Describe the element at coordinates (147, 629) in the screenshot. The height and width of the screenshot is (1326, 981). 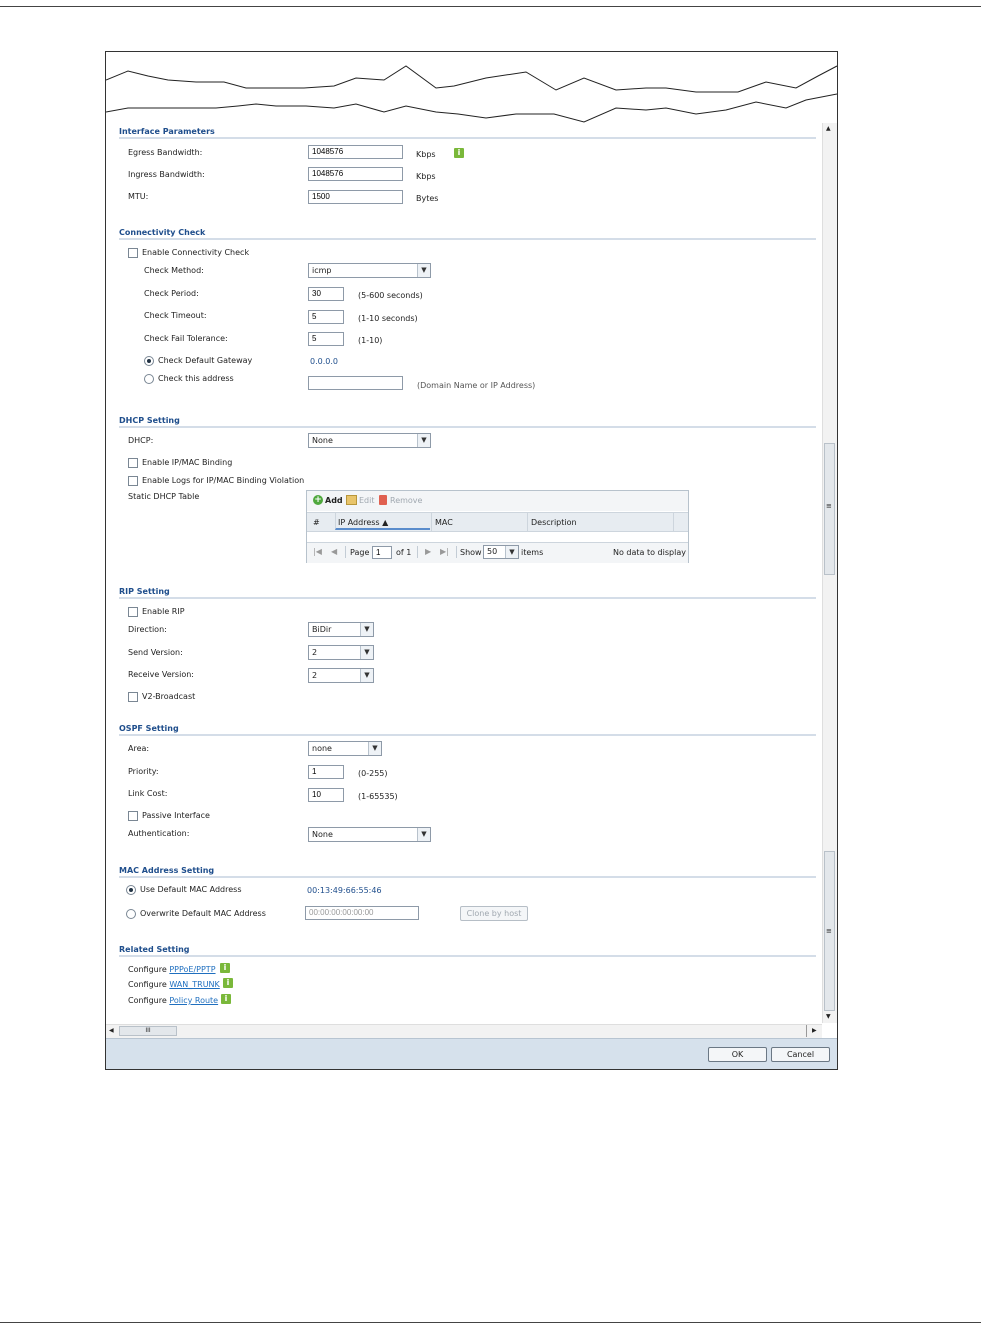
I see `direction-label: Direction:` at that location.